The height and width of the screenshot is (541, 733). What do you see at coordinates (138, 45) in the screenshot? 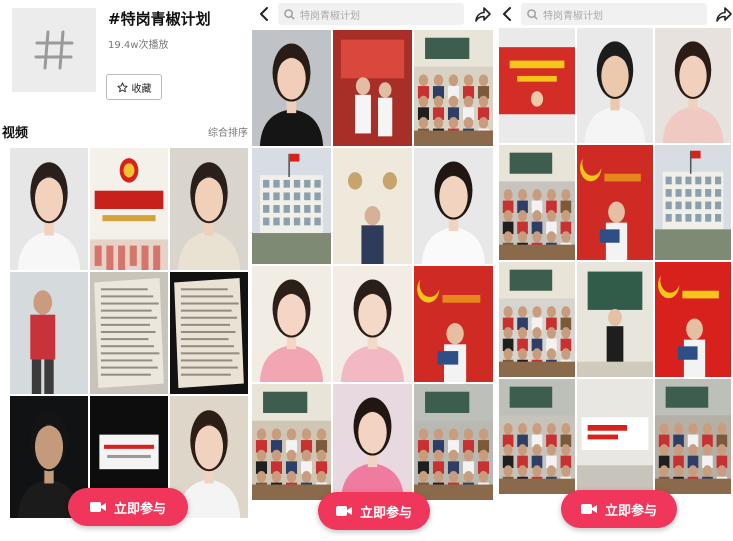
I see `play-count: 19.4w次播放` at bounding box center [138, 45].